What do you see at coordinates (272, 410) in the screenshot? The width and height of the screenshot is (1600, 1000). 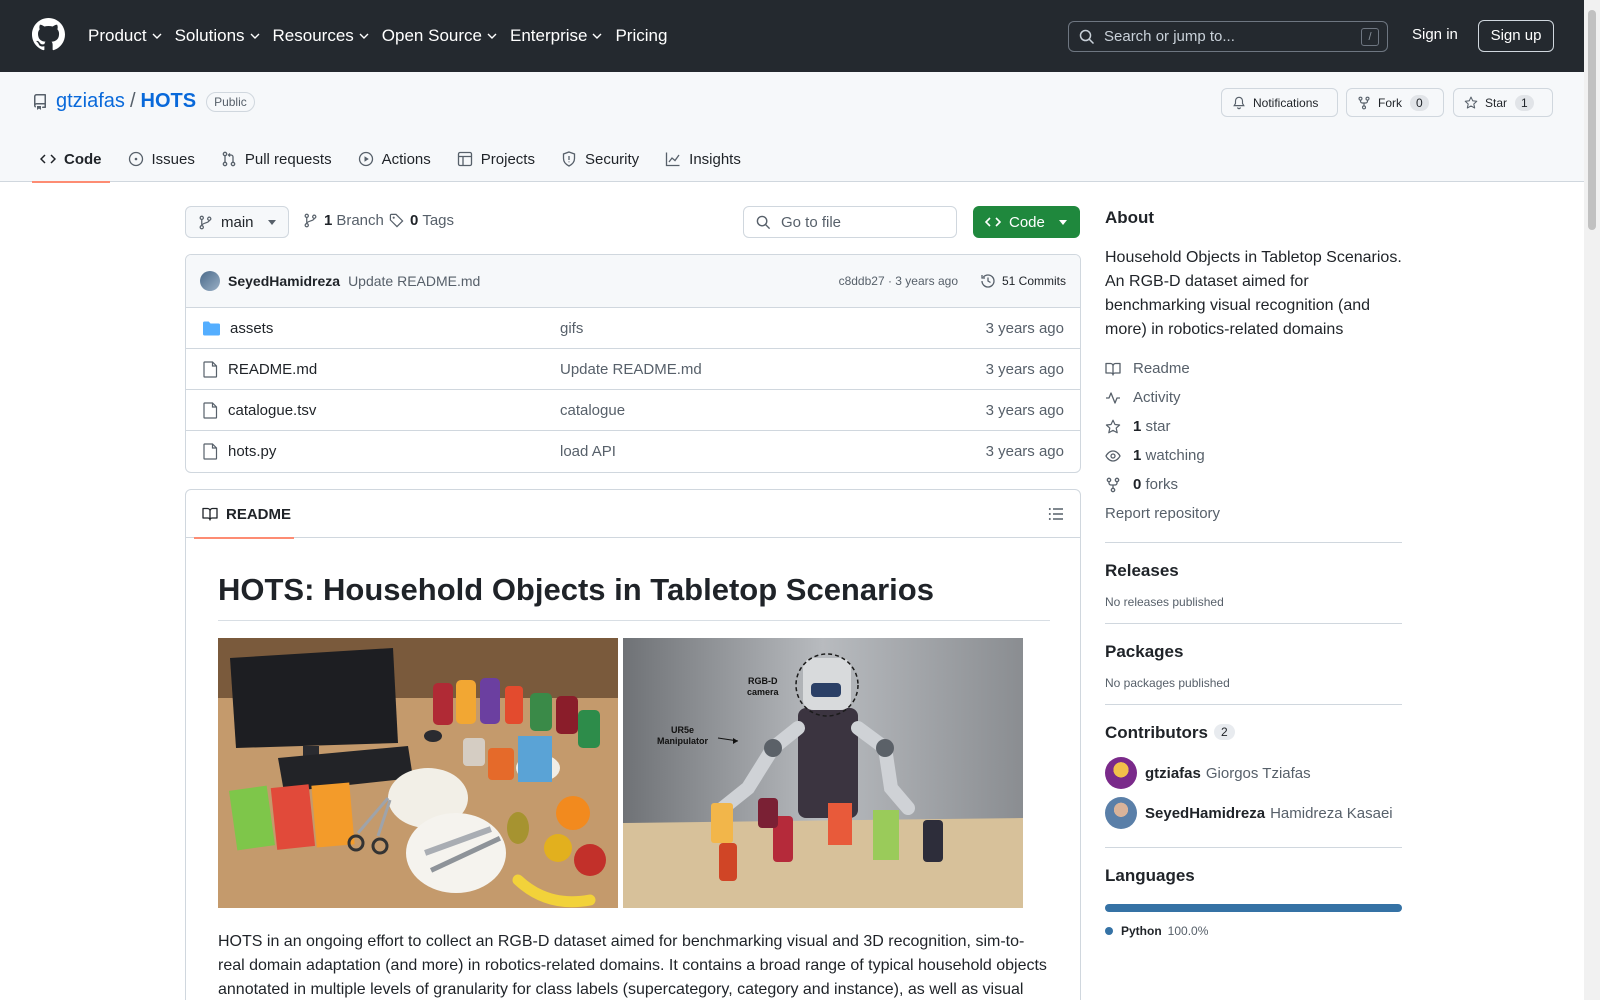 I see `file-name-link: catalogue.tsv` at bounding box center [272, 410].